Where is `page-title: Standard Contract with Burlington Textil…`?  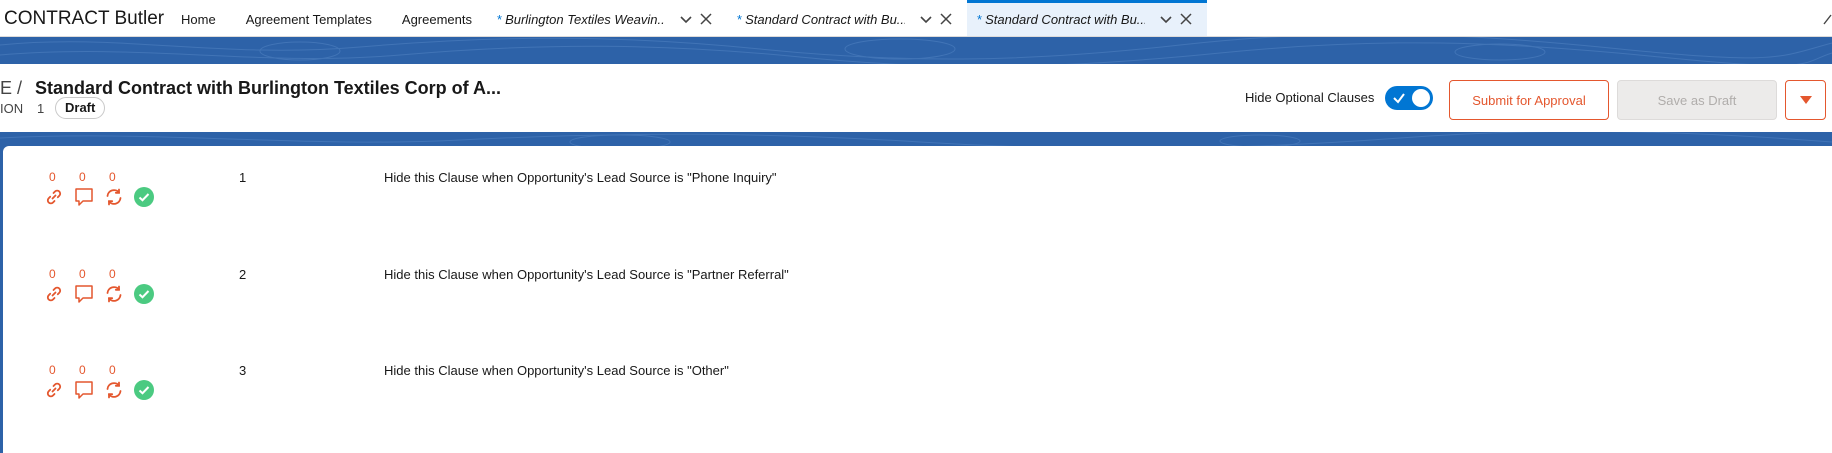 page-title: Standard Contract with Burlington Textil… is located at coordinates (268, 88).